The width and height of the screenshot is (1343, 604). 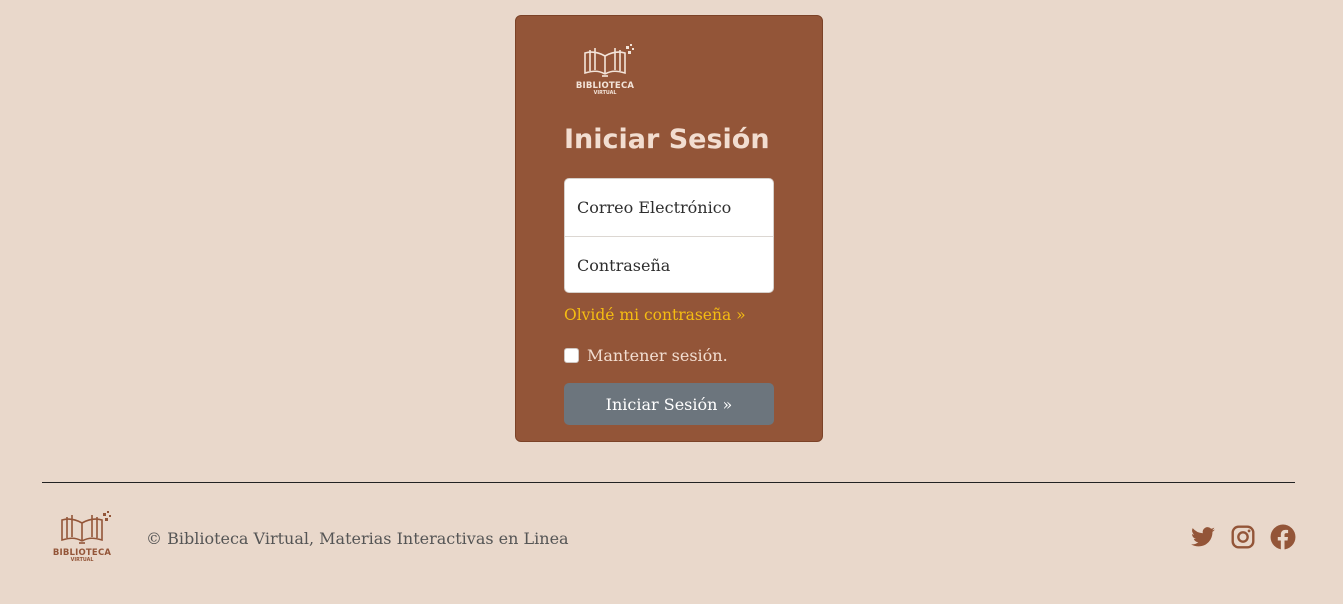 What do you see at coordinates (1243, 537) in the screenshot?
I see `instagram-icon` at bounding box center [1243, 537].